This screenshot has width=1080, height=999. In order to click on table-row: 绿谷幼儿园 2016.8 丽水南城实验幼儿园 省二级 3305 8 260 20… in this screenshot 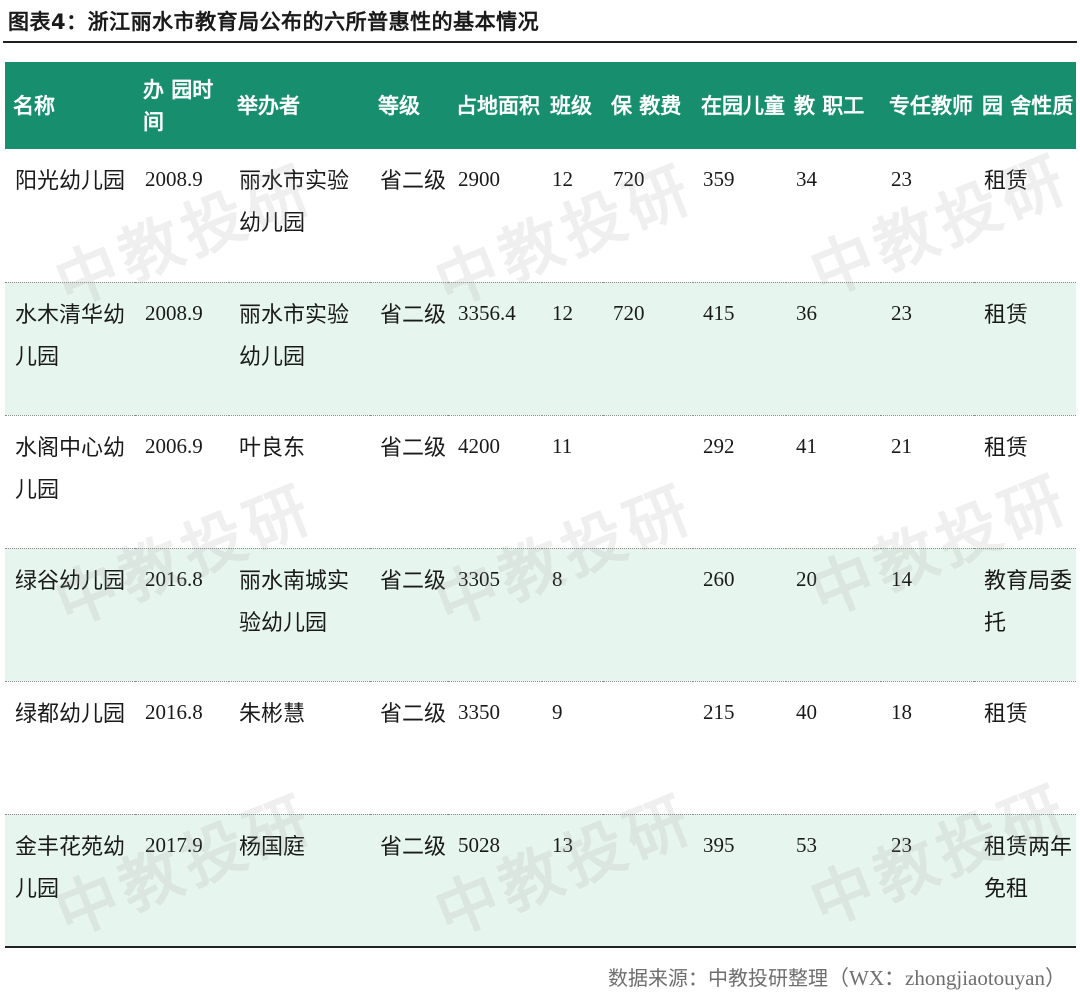, I will do `click(540, 615)`.